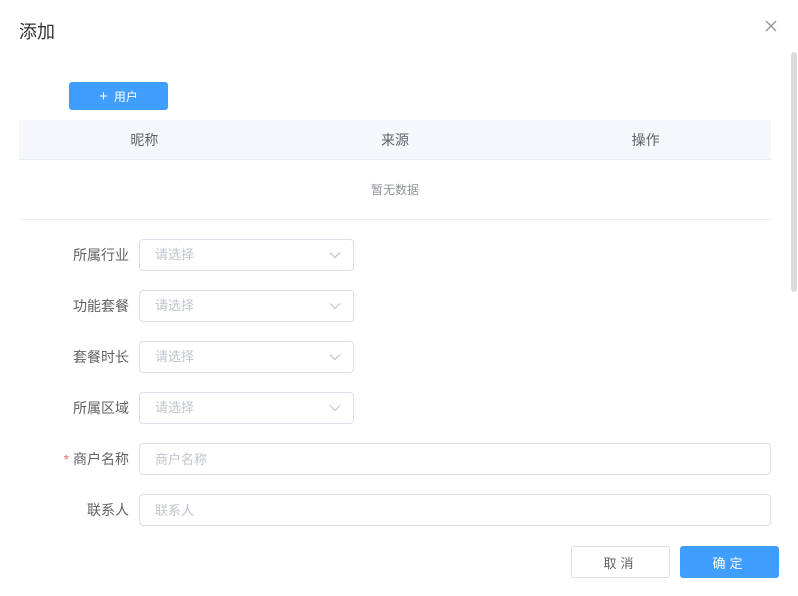 This screenshot has height=596, width=798. What do you see at coordinates (103, 96) in the screenshot?
I see `plus-icon: +` at bounding box center [103, 96].